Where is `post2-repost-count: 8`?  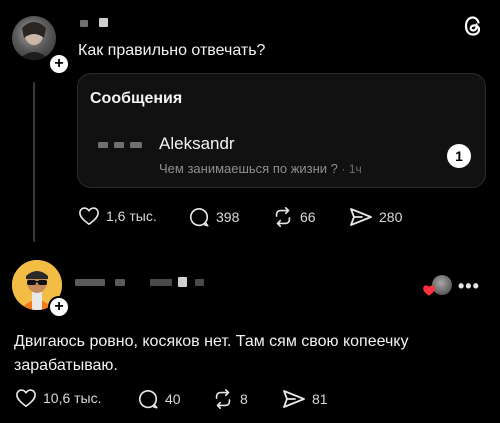 post2-repost-count: 8 is located at coordinates (244, 399).